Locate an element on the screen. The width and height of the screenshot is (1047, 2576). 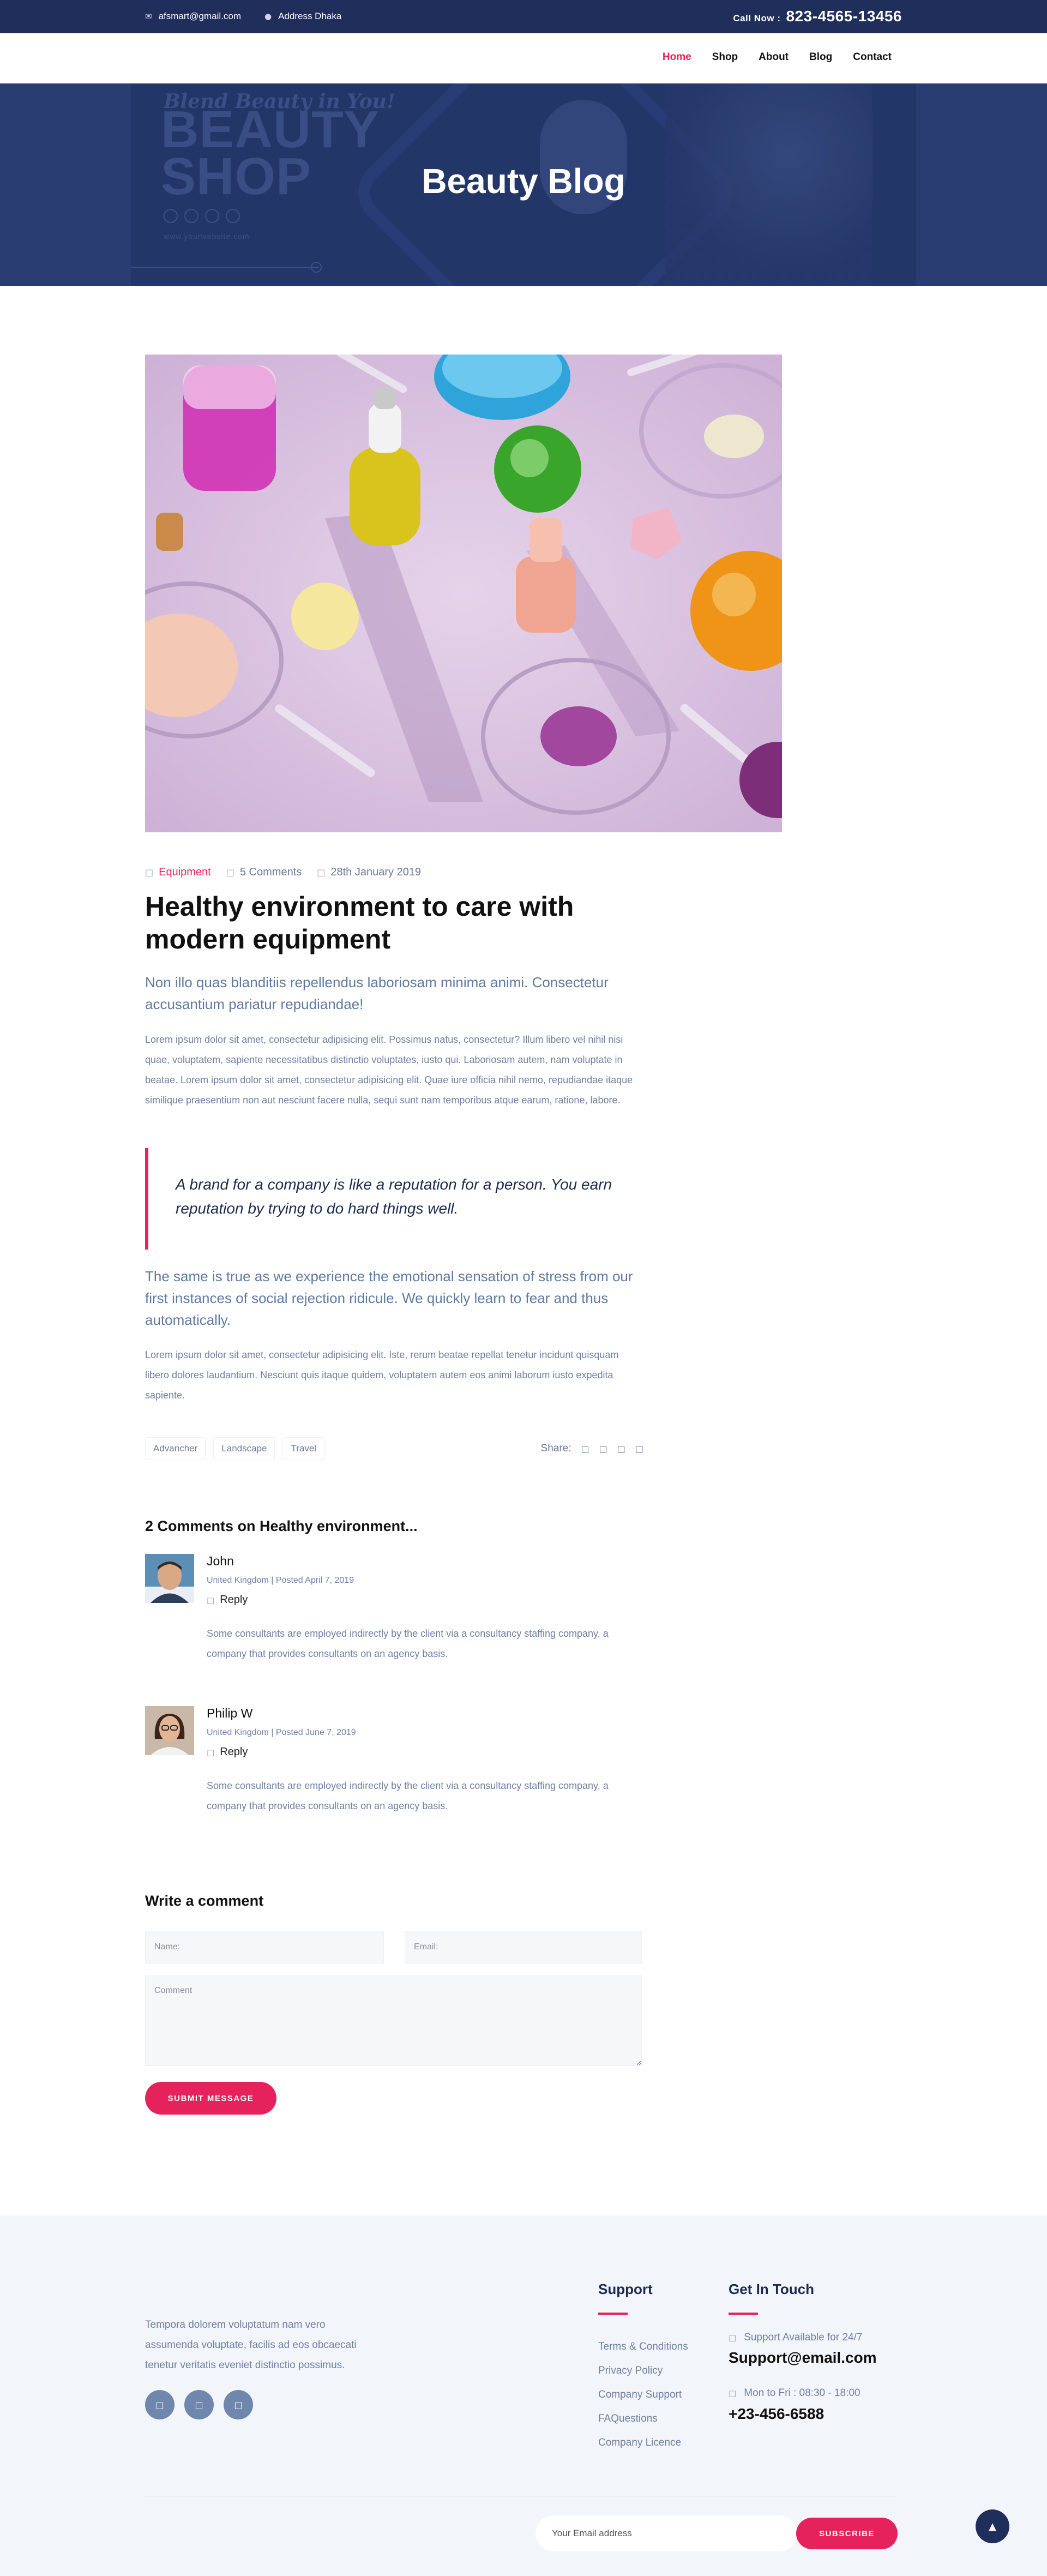
hero-bg-dot is located at coordinates (316, 268).